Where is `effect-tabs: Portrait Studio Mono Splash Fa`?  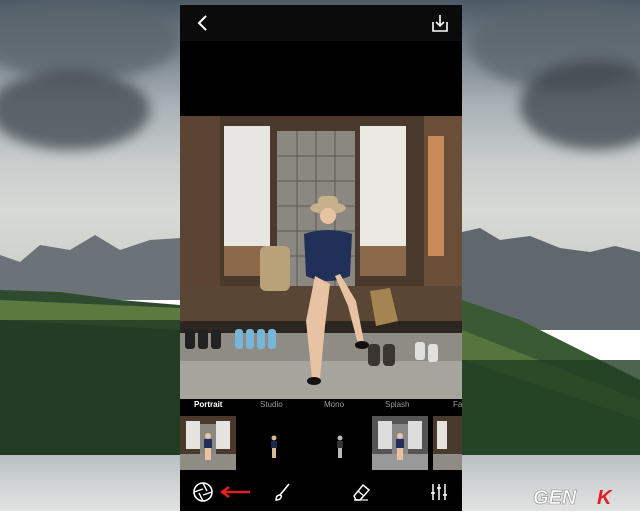
effect-tabs: Portrait Studio Mono Splash Fa is located at coordinates (321, 406).